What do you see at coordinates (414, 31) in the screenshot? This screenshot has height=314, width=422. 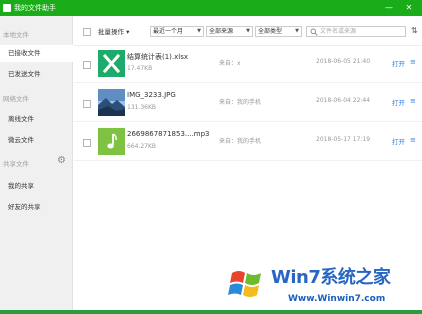 I see `sort-icon: ⇅` at bounding box center [414, 31].